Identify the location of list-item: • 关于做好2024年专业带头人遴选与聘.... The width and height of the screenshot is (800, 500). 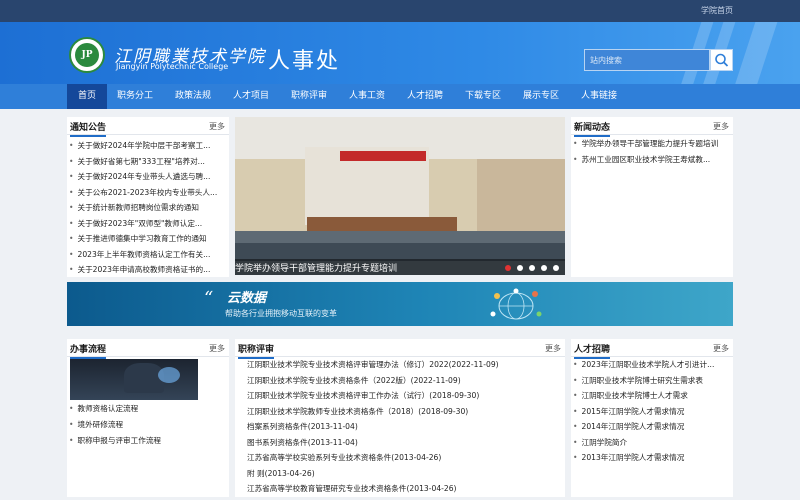
(148, 176).